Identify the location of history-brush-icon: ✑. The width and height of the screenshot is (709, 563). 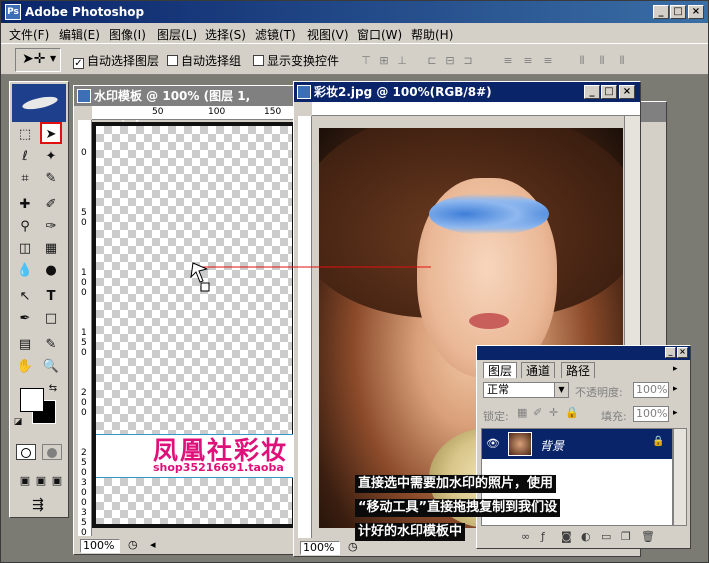
(51, 227).